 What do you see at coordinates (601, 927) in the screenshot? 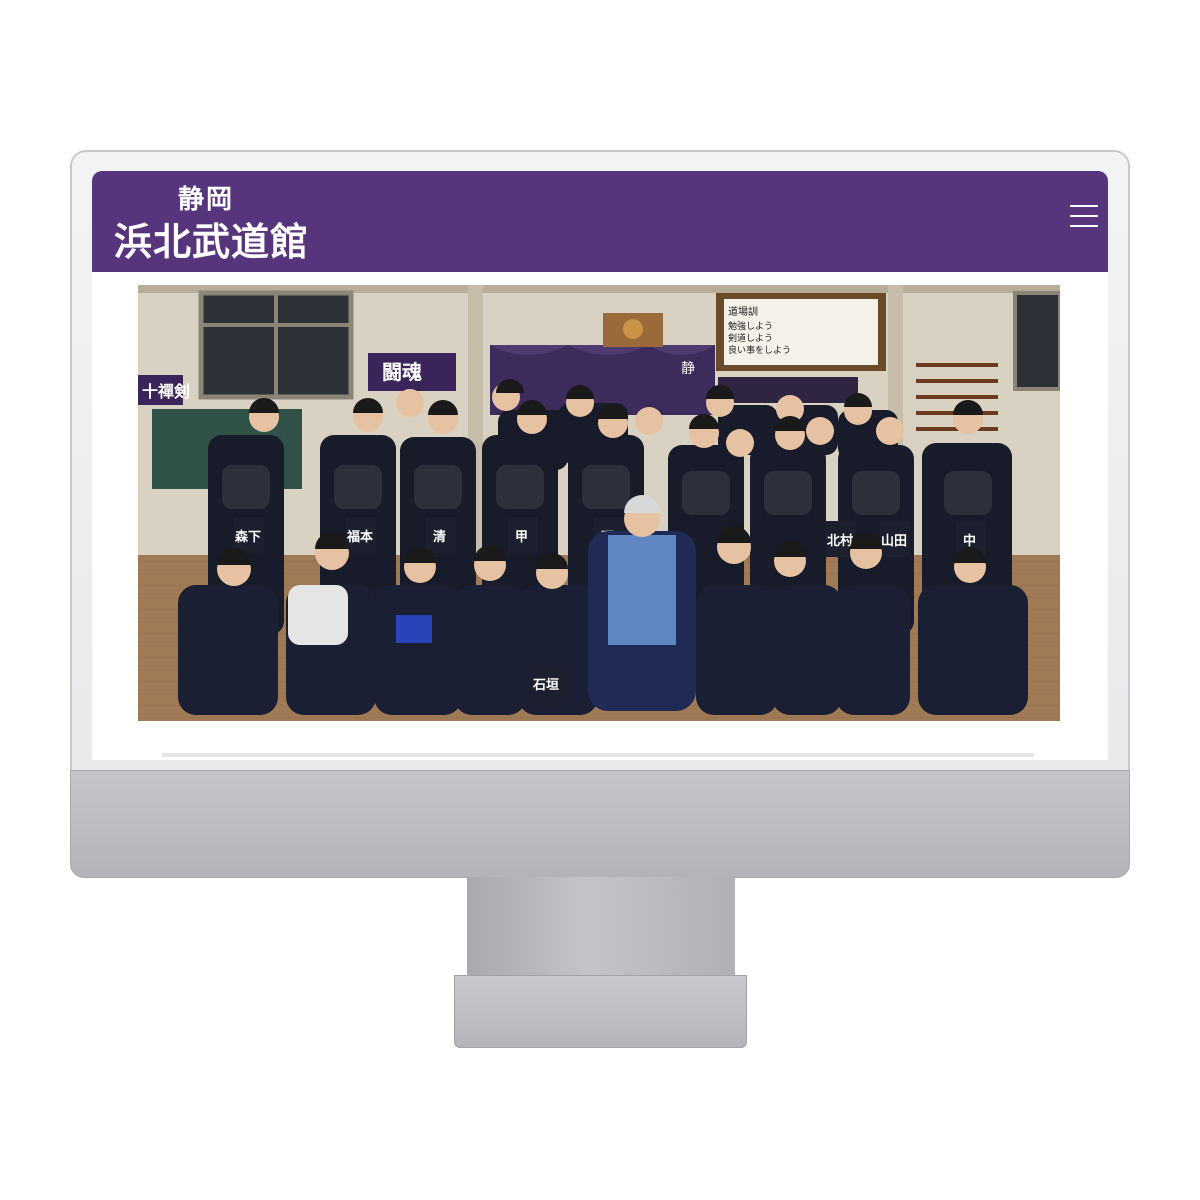
I see `monitor-stand-neck` at bounding box center [601, 927].